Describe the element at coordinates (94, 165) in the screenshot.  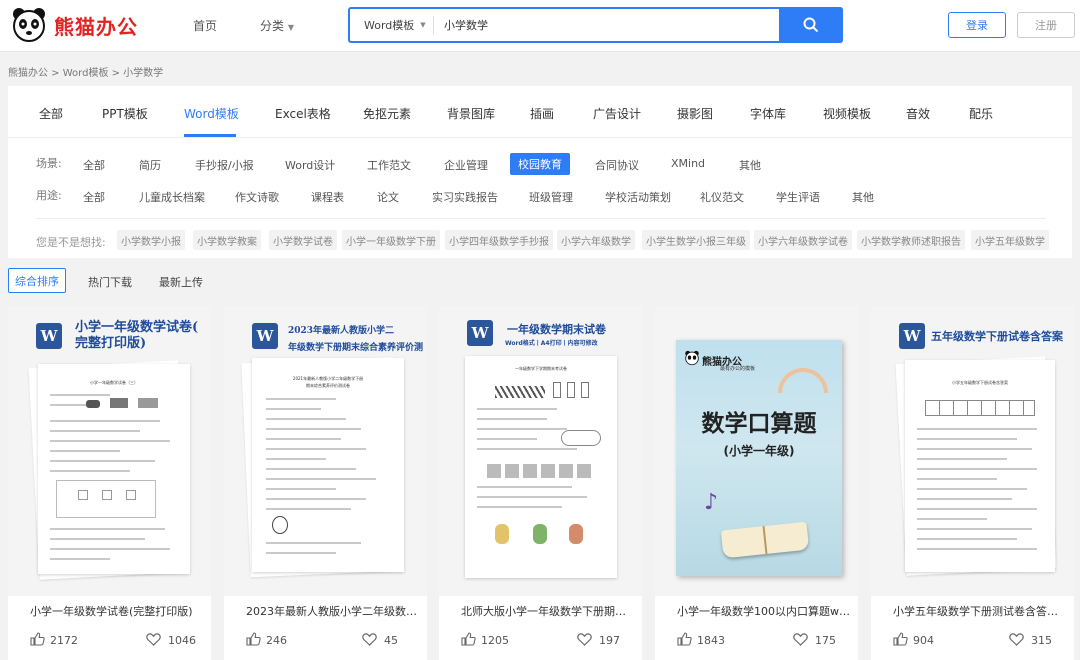
I see `scene-option: 全部` at that location.